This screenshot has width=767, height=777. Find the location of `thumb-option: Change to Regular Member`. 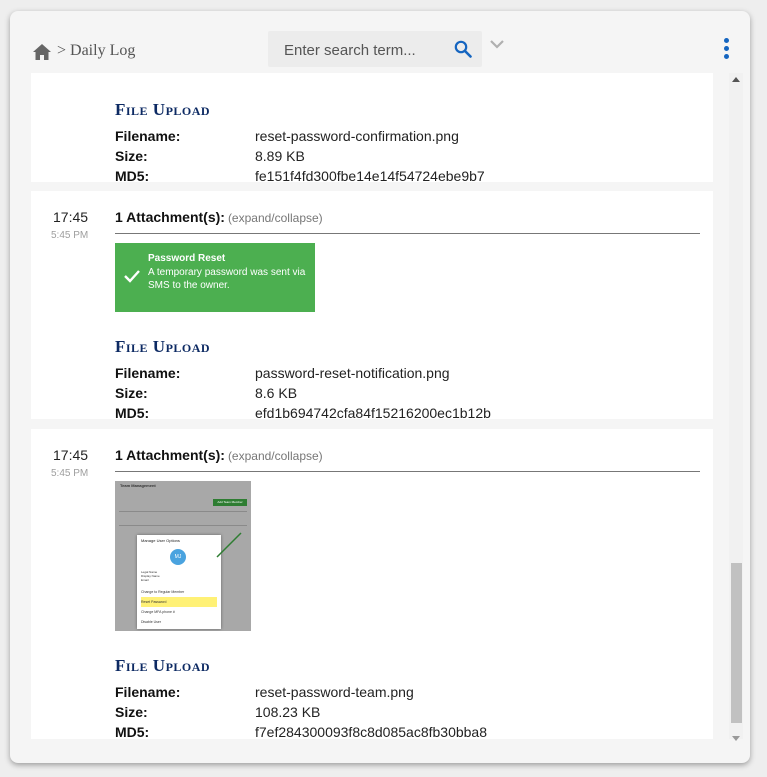

thumb-option: Change to Regular Member is located at coordinates (163, 592).